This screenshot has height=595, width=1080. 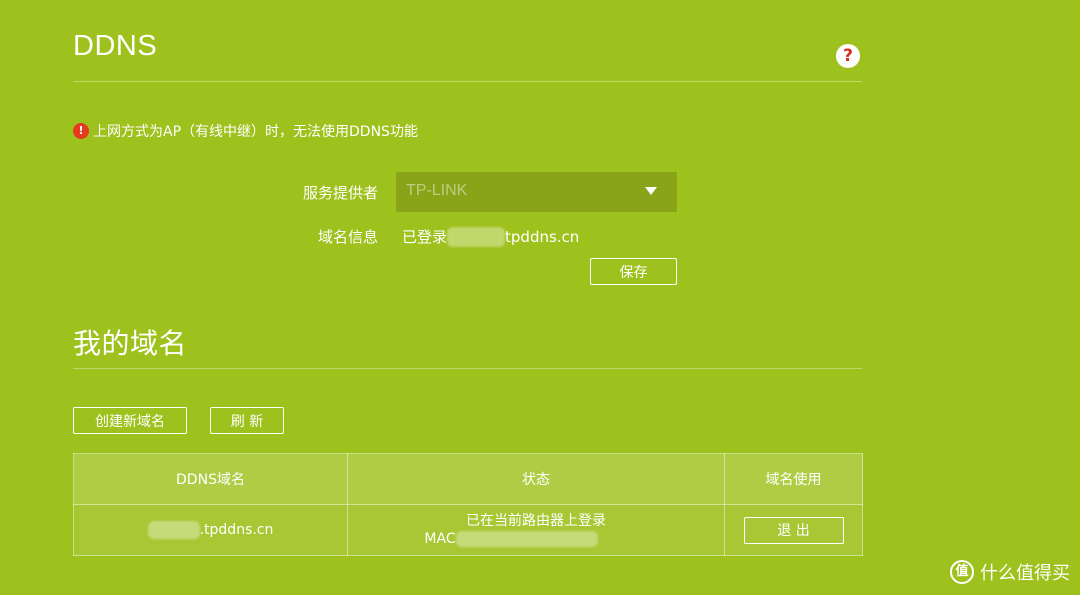 I want to click on exclamation-icon: !, so click(x=81, y=131).